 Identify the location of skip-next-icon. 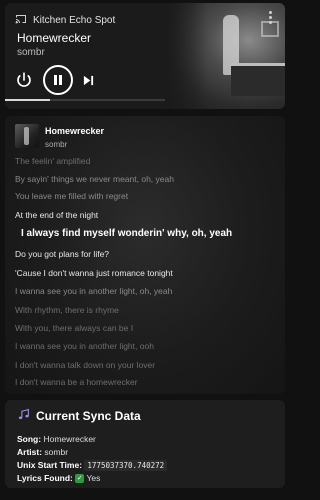
(88, 80).